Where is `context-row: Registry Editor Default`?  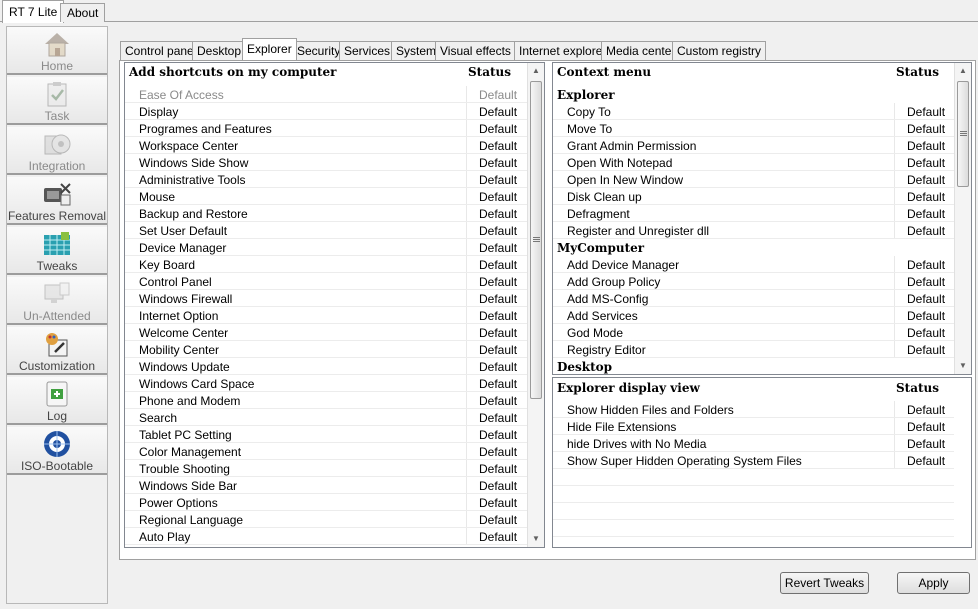 context-row: Registry Editor Default is located at coordinates (754, 349).